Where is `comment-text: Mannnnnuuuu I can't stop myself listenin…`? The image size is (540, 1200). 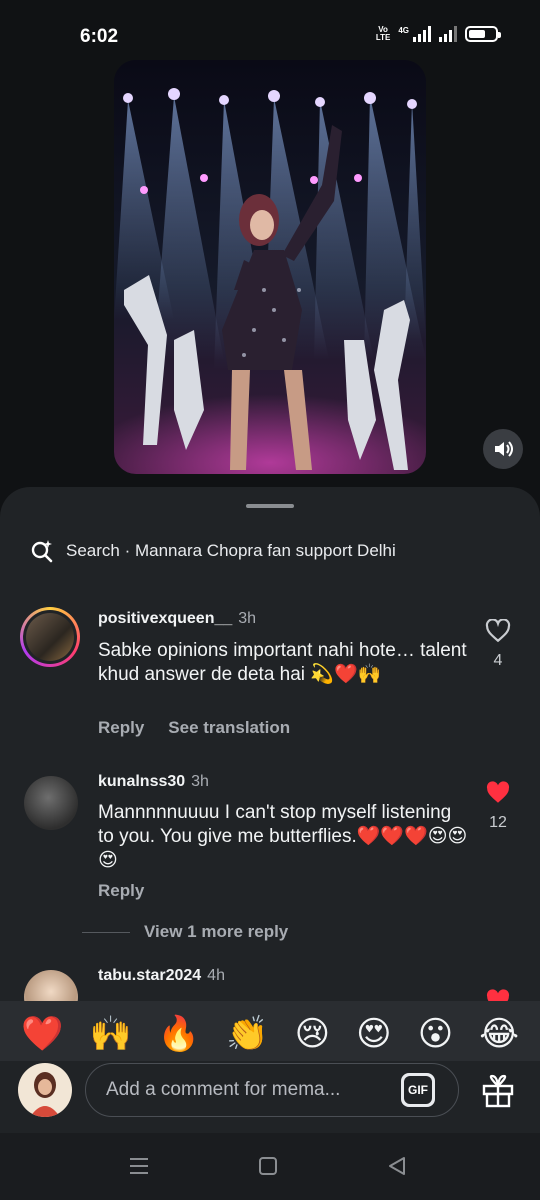
comment-text: Mannnnnuuuu I can't stop myself listenin… is located at coordinates (283, 836).